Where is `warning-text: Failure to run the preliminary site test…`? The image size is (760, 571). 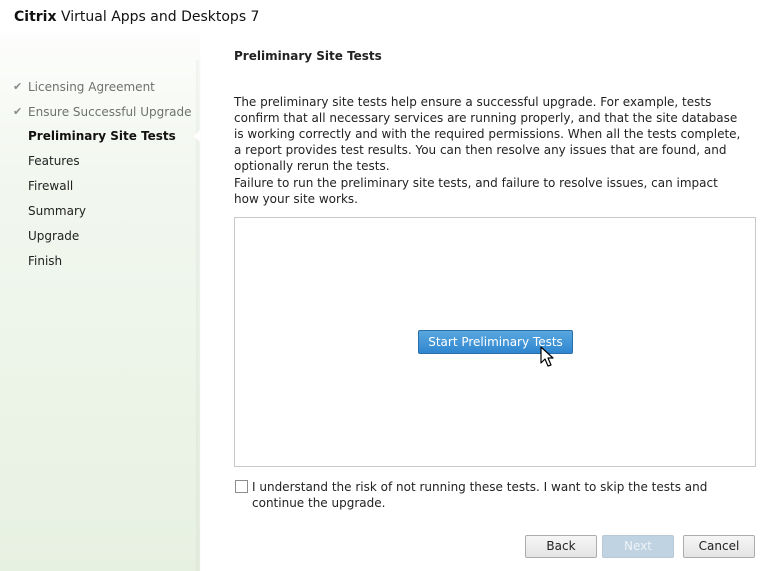 warning-text: Failure to run the preliminary site test… is located at coordinates (476, 191).